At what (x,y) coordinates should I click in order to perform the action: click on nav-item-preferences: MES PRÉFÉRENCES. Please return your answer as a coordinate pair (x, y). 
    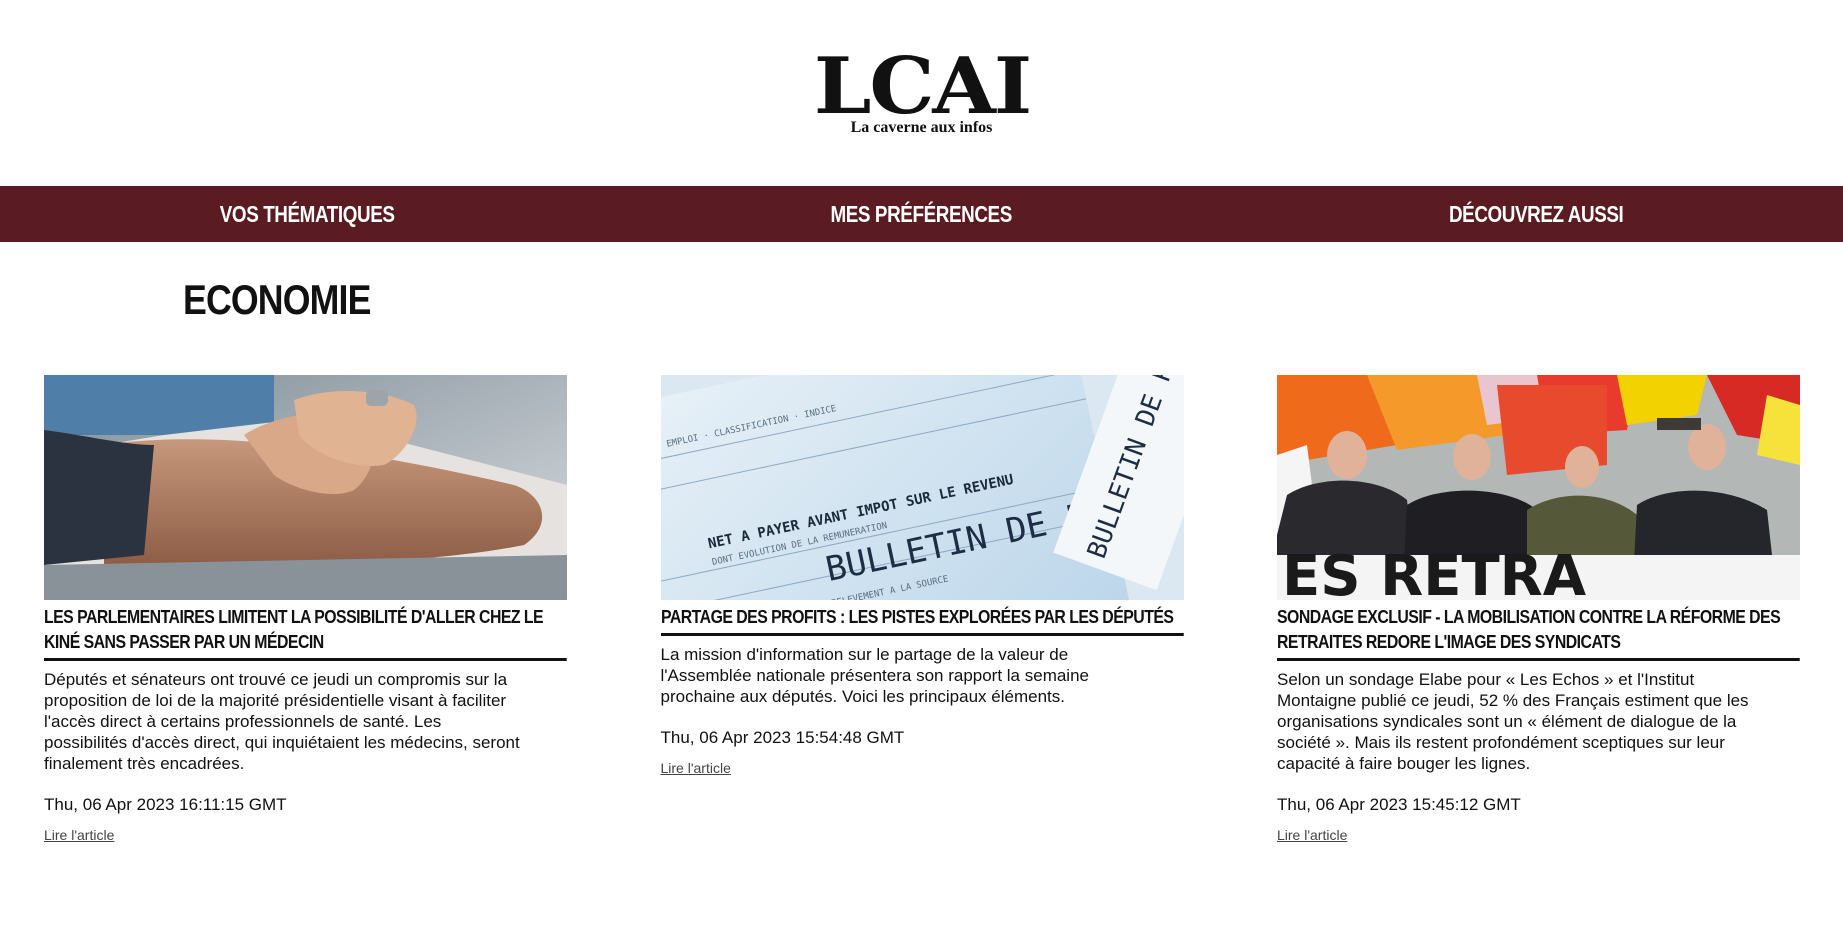
    Looking at the image, I should click on (922, 214).